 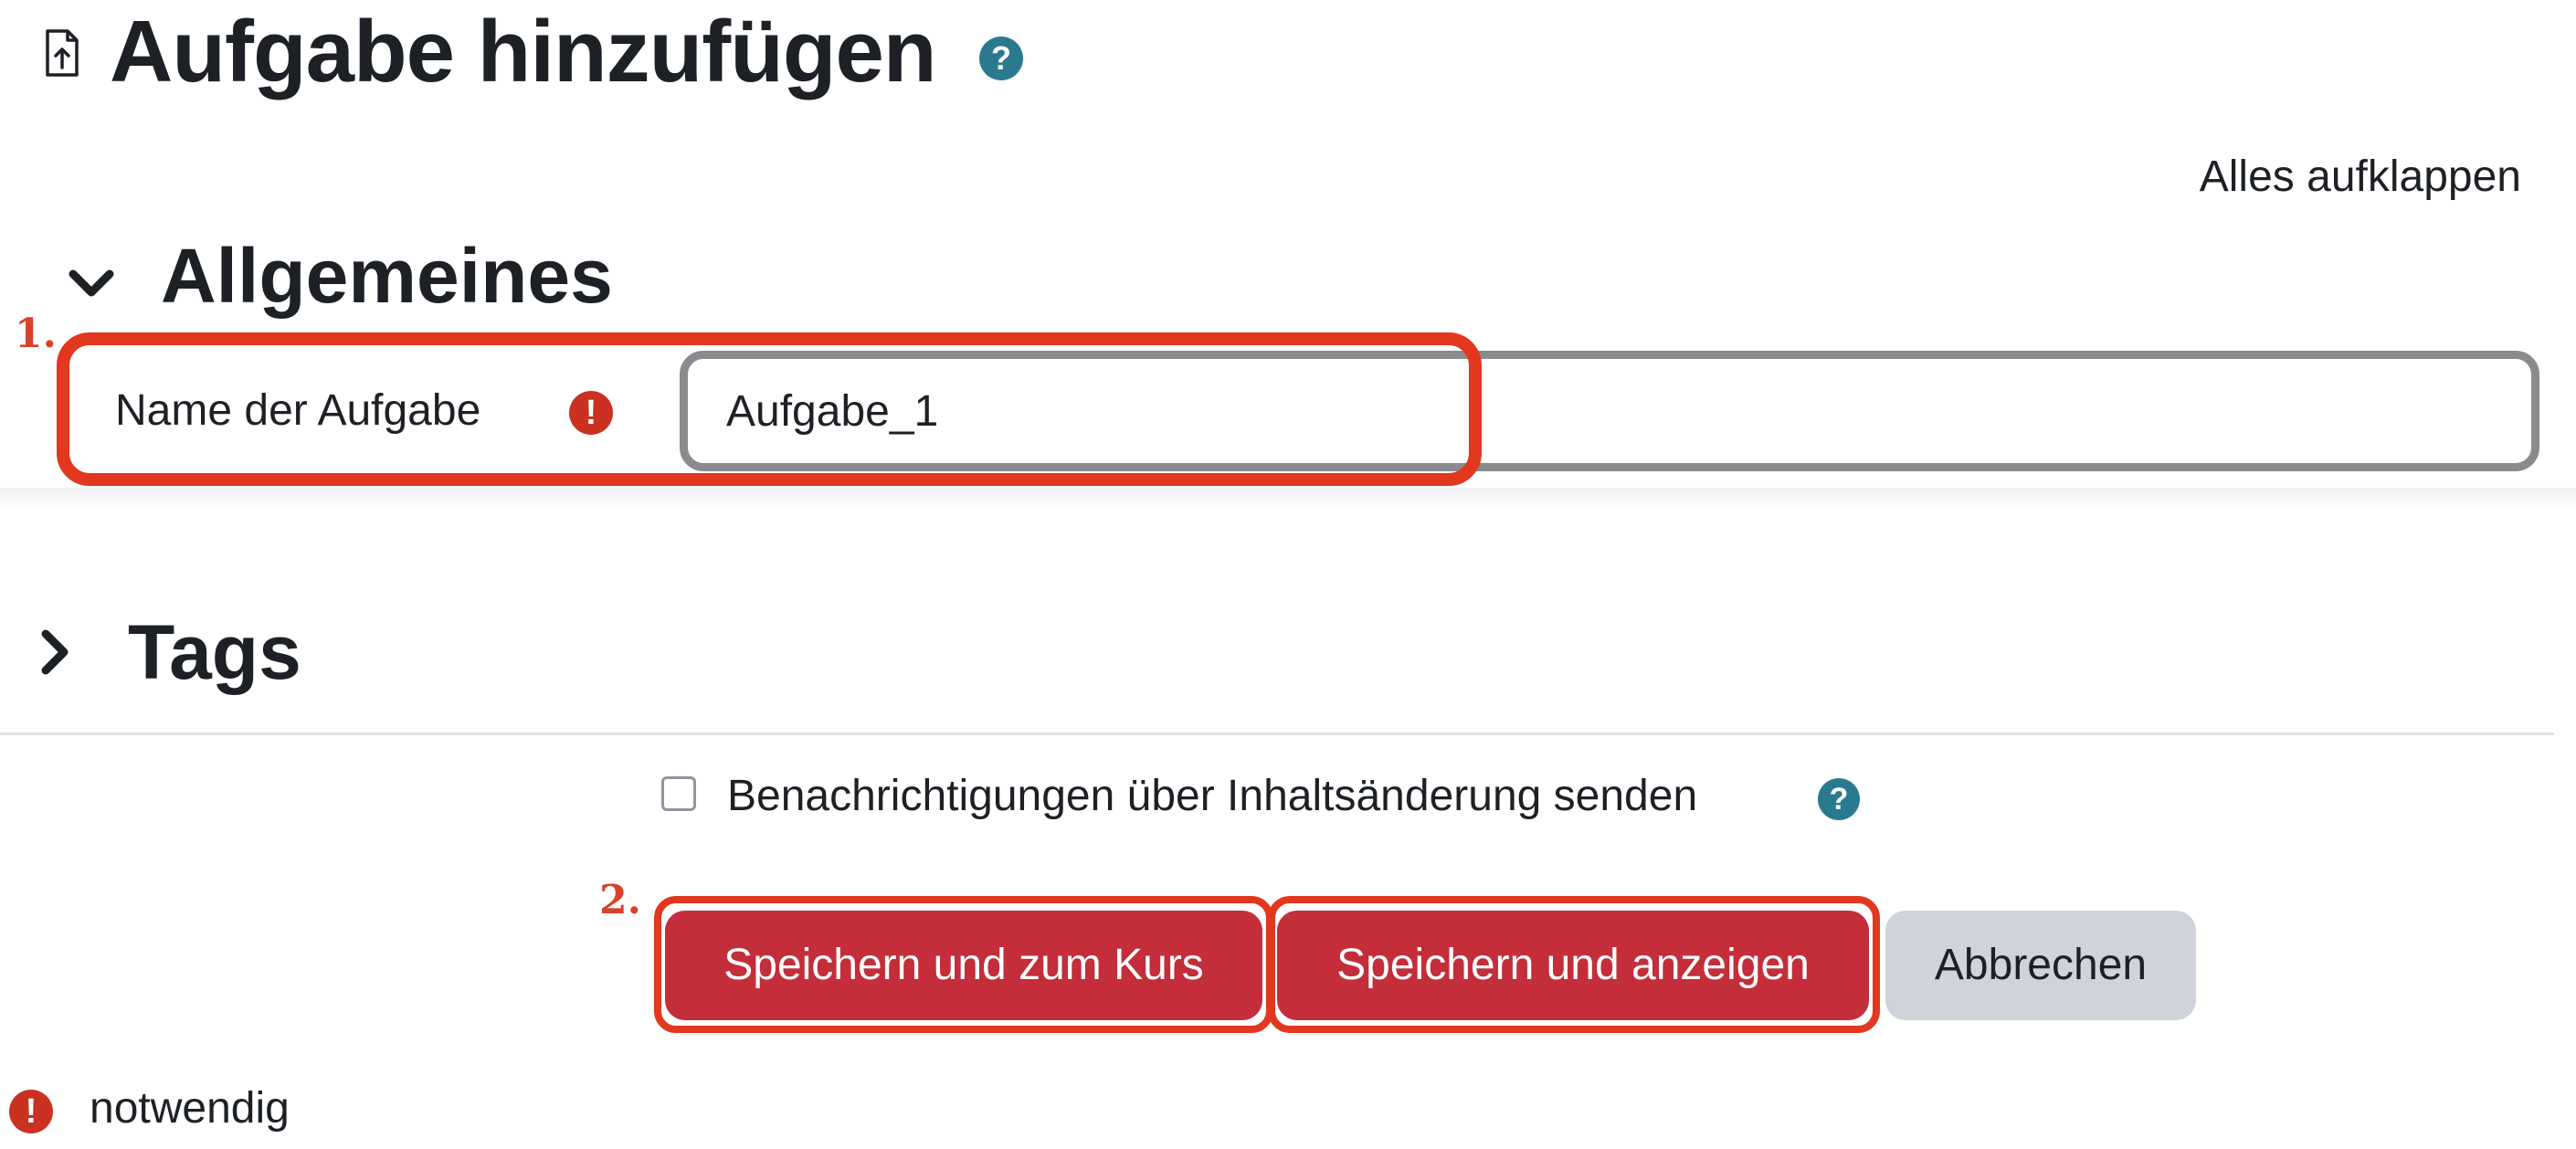 What do you see at coordinates (1609, 411) in the screenshot?
I see `assignment-name-input` at bounding box center [1609, 411].